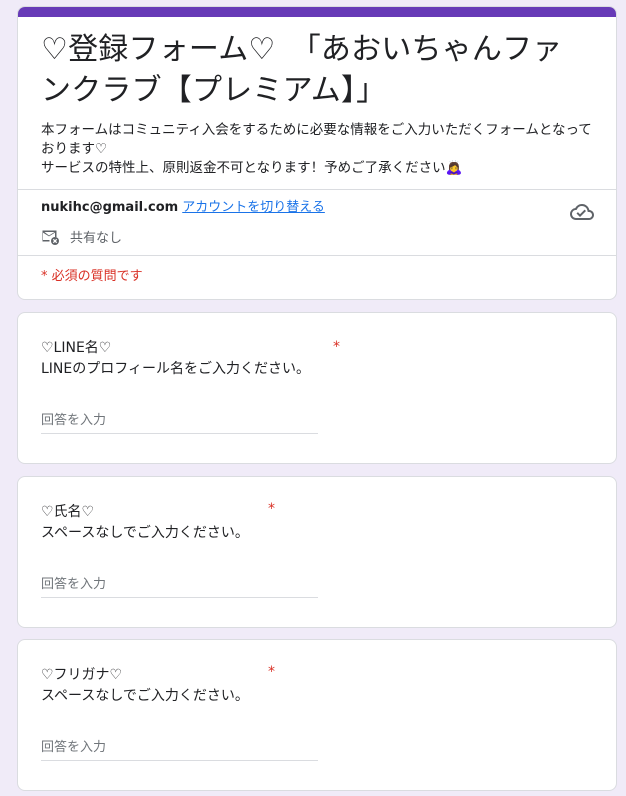  Describe the element at coordinates (110, 207) in the screenshot. I see `account-email: nukihc@gmail.com` at that location.